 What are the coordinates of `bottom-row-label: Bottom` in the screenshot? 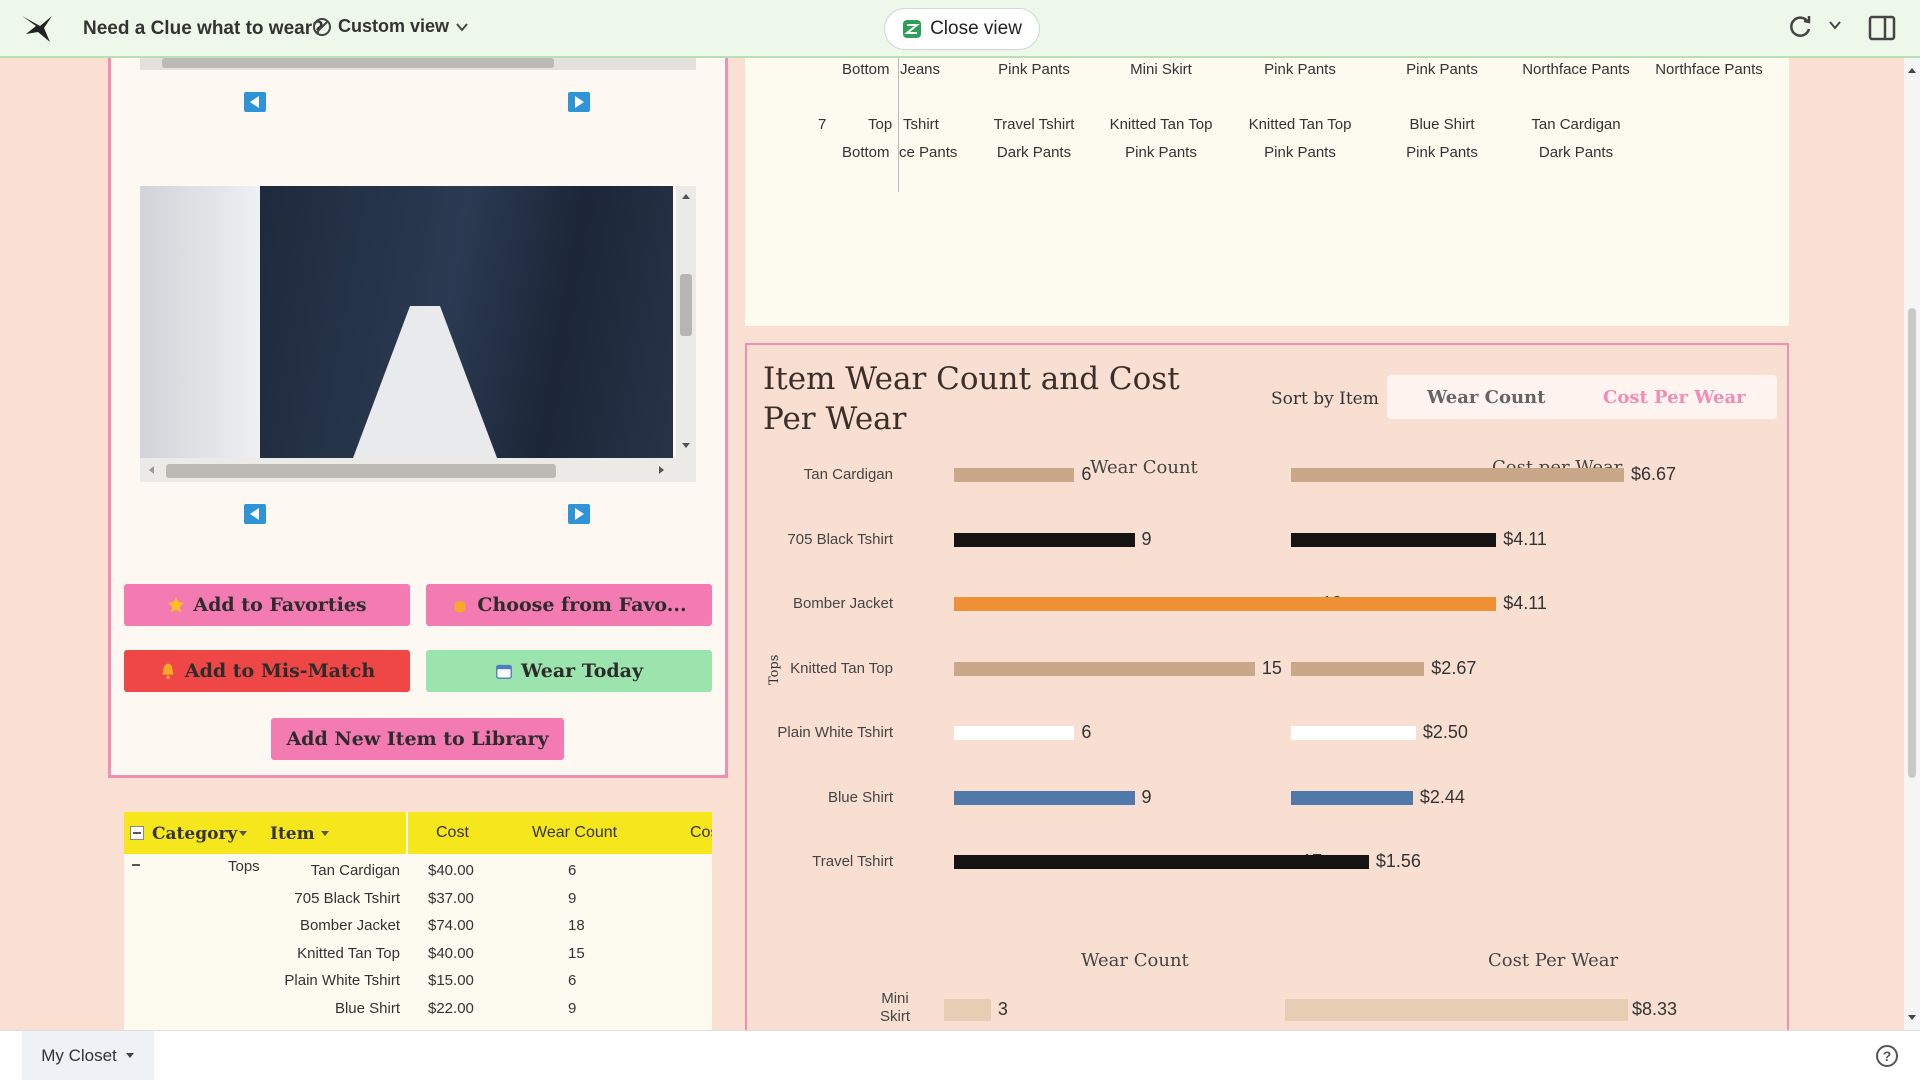 It's located at (866, 152).